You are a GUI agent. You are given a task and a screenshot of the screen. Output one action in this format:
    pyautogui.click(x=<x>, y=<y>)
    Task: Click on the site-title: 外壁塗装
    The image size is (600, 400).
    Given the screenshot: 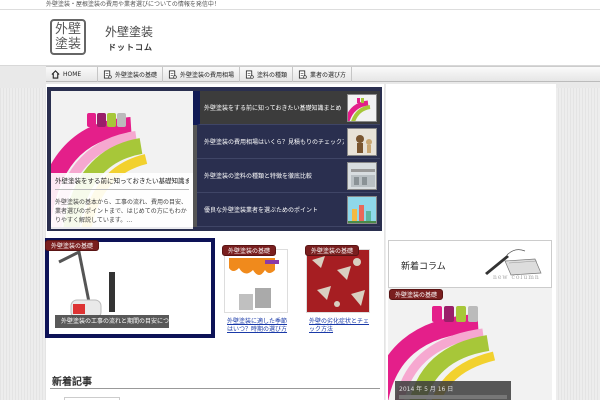 What is the action you would take?
    pyautogui.click(x=129, y=31)
    